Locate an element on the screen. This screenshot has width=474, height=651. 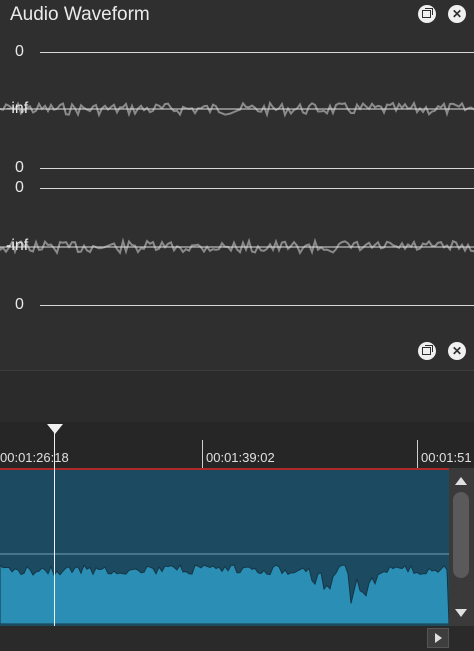
scroll-thumb is located at coordinates (461, 535).